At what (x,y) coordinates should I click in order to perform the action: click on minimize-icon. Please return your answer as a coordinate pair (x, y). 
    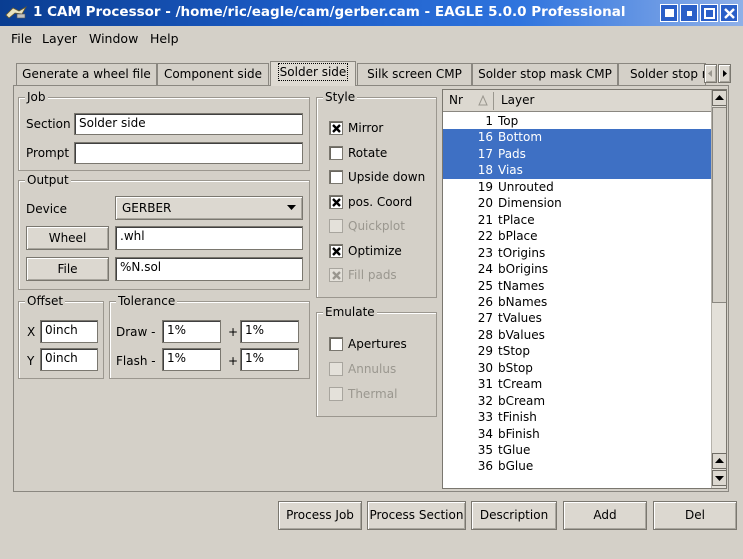
    Looking at the image, I should click on (669, 13).